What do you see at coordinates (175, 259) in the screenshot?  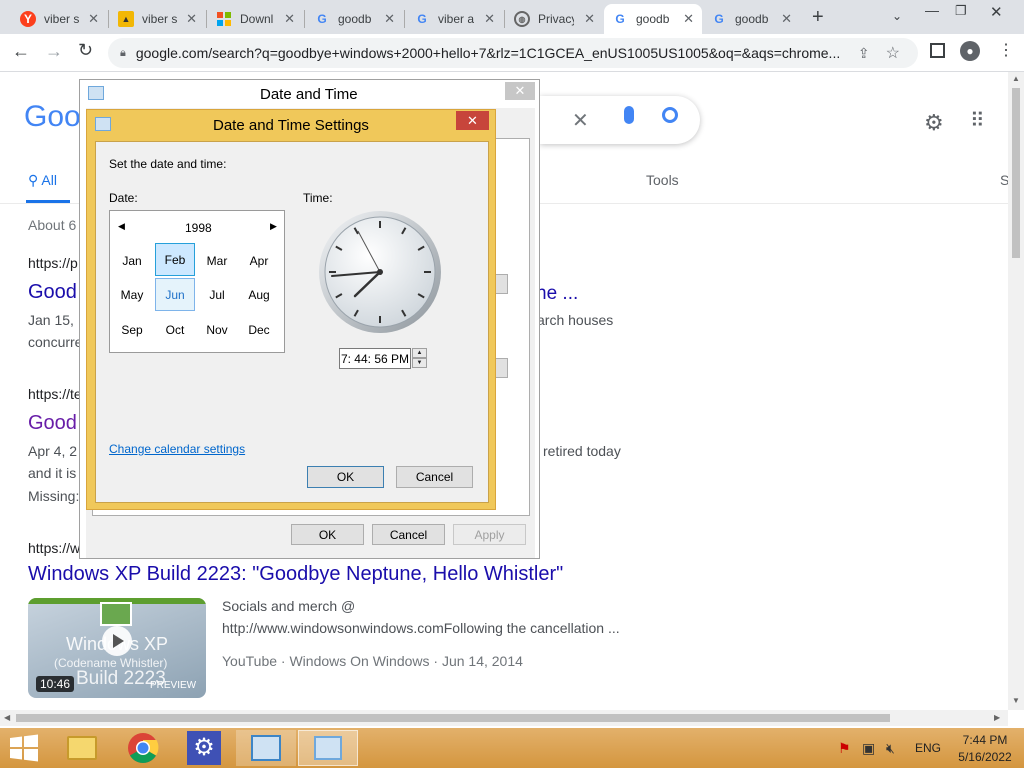 I see `month-feb-selected: Feb` at bounding box center [175, 259].